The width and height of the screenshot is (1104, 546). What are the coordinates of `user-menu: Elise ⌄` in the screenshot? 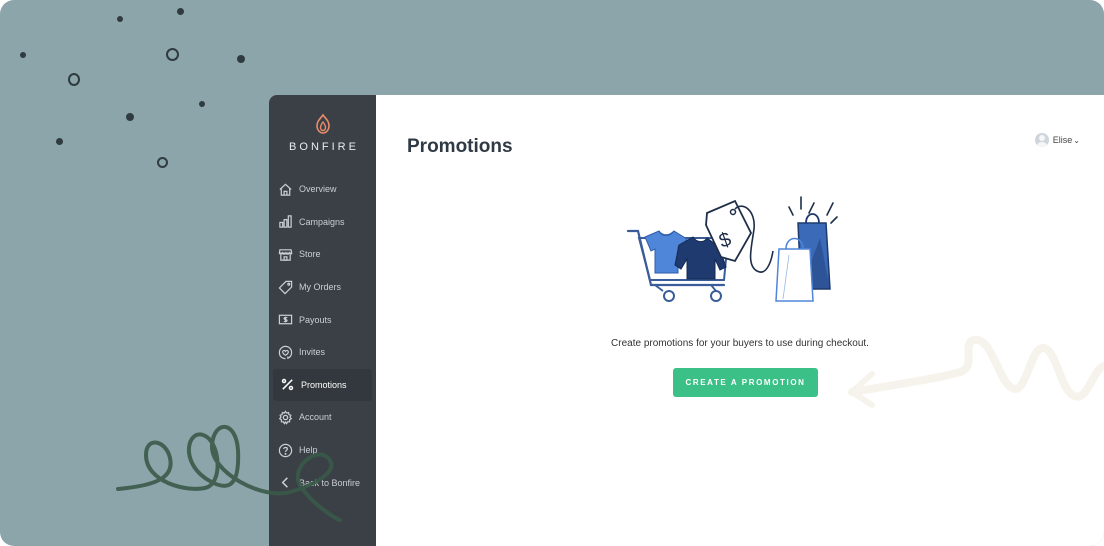 It's located at (1057, 140).